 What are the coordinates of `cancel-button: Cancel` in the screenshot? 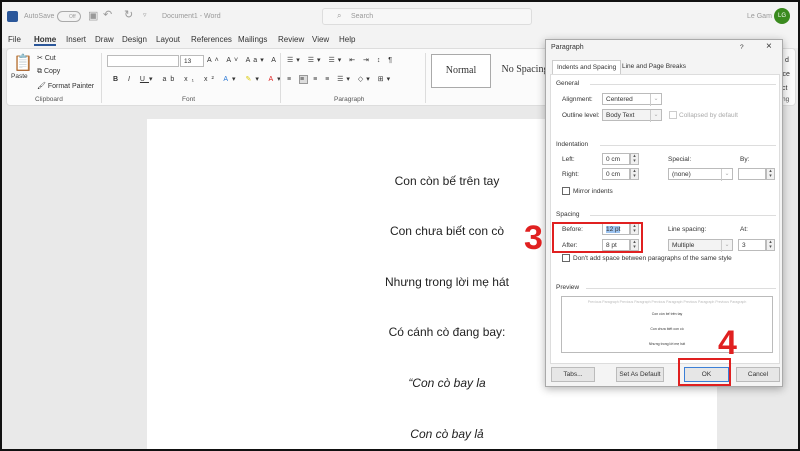 It's located at (758, 374).